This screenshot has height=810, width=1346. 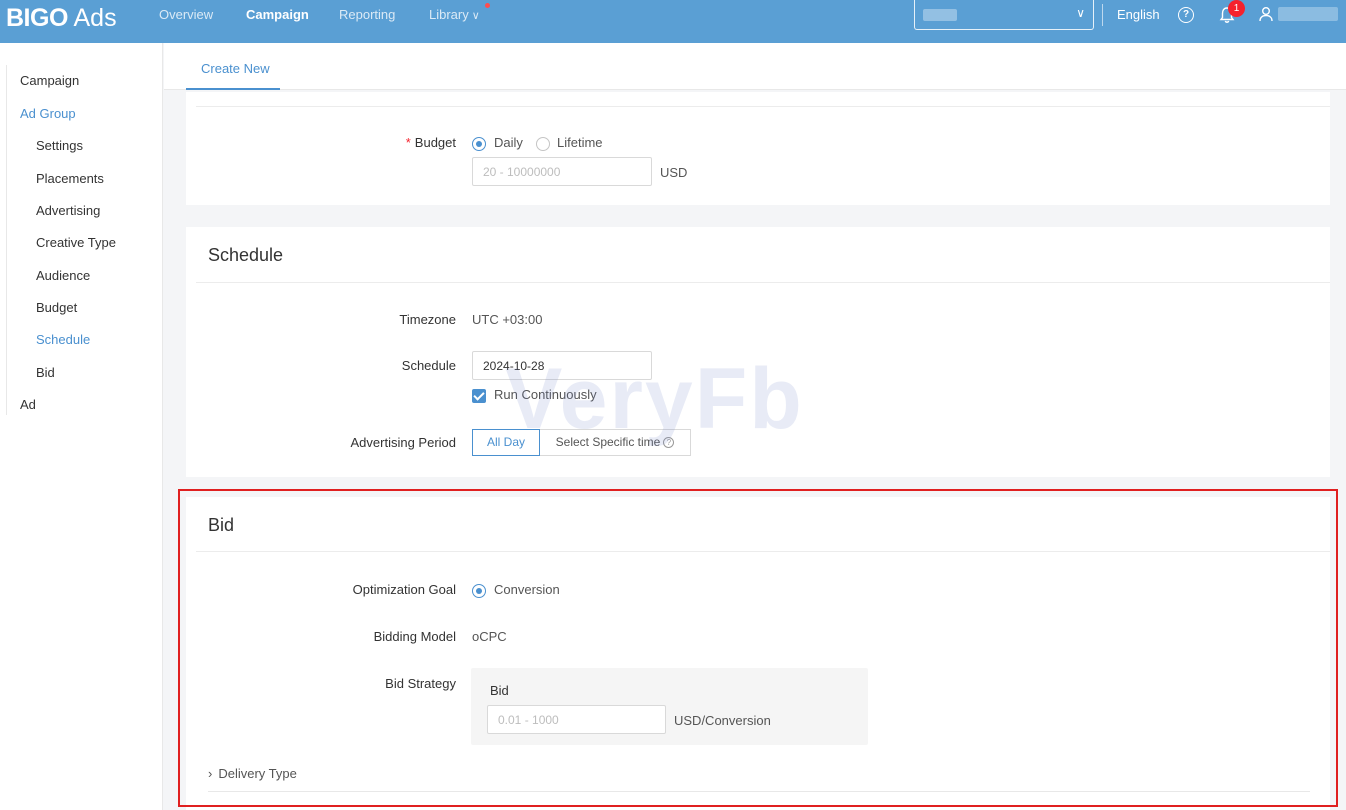 I want to click on notification-badge: 1, so click(x=1236, y=8).